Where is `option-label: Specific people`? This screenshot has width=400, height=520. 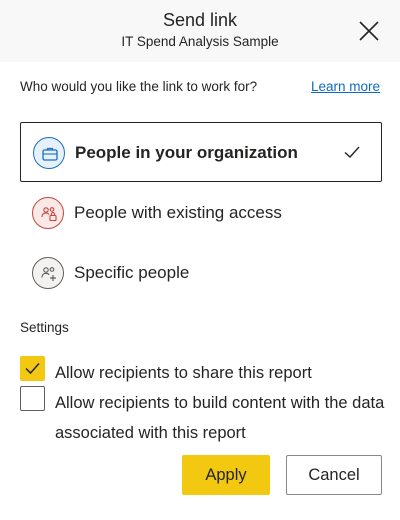 option-label: Specific people is located at coordinates (132, 272).